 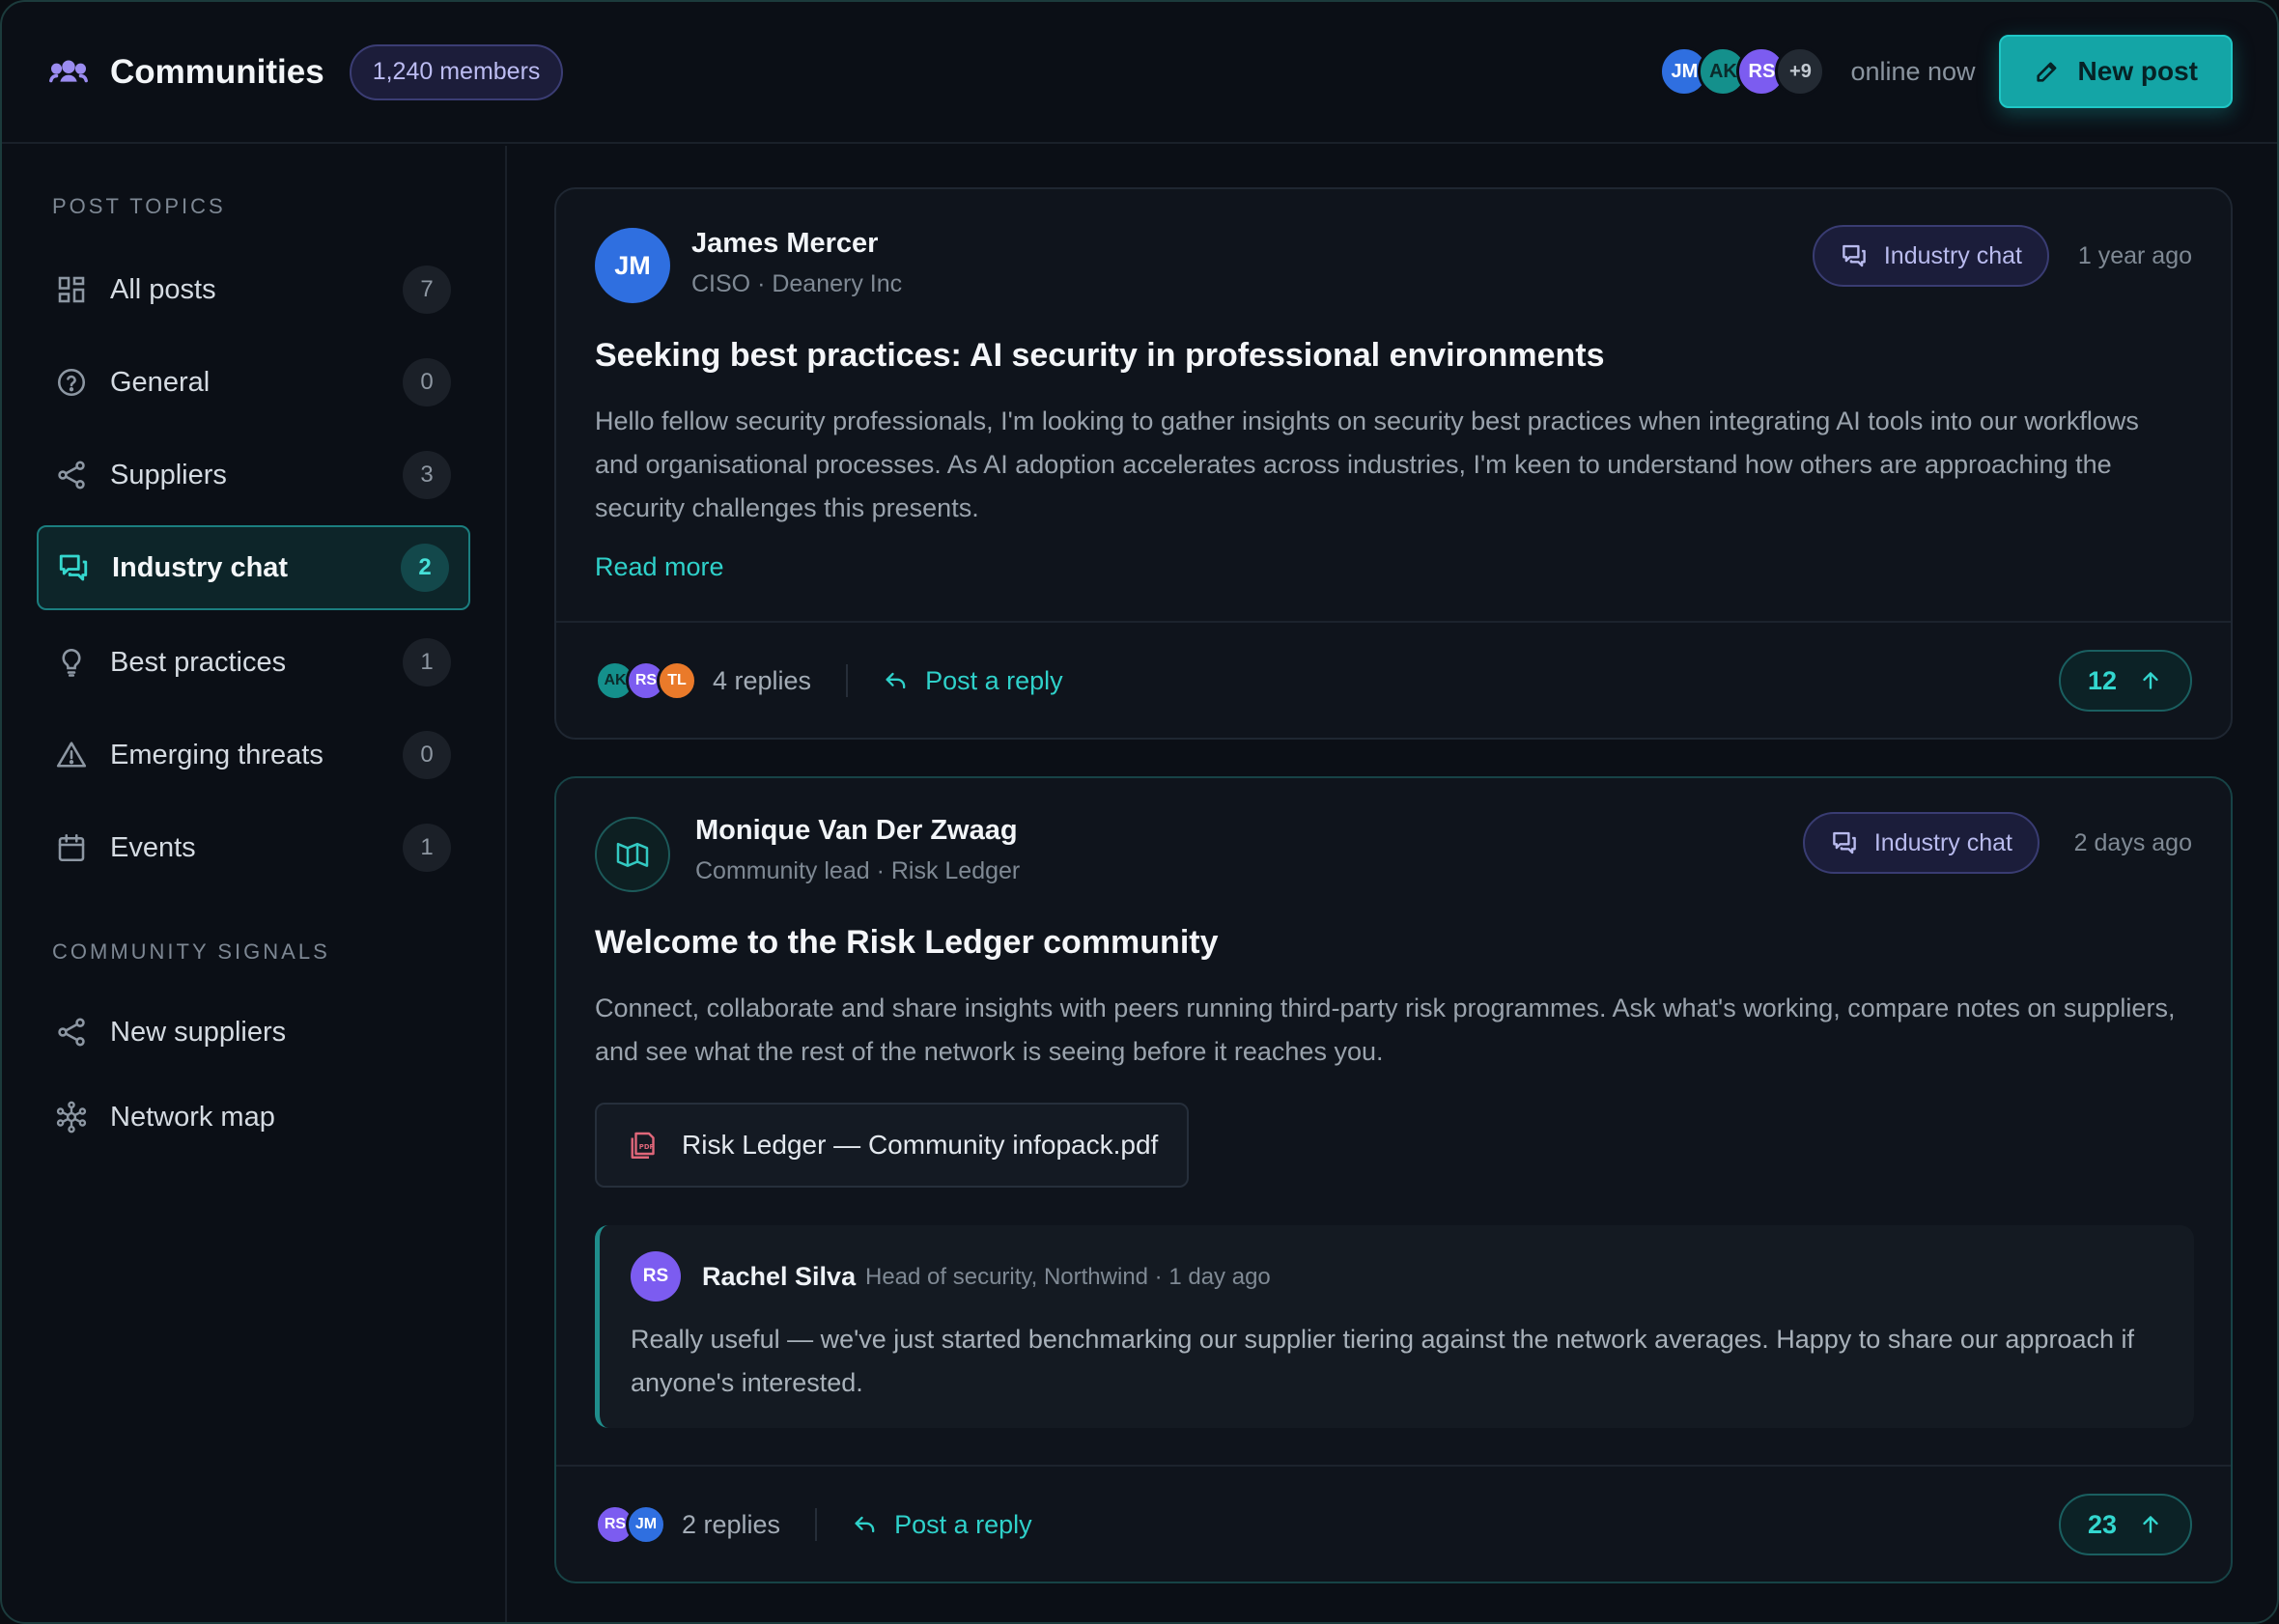 I want to click on pdf-file-icon: PDF, so click(x=643, y=1146).